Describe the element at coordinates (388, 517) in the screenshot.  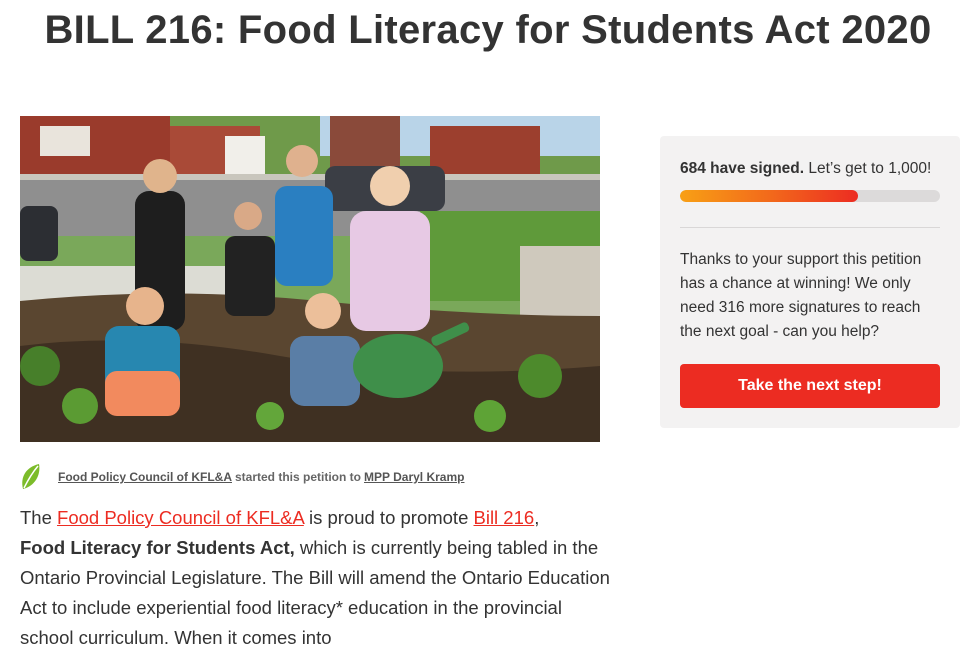
I see `desc-text-2: is proud to promote` at that location.